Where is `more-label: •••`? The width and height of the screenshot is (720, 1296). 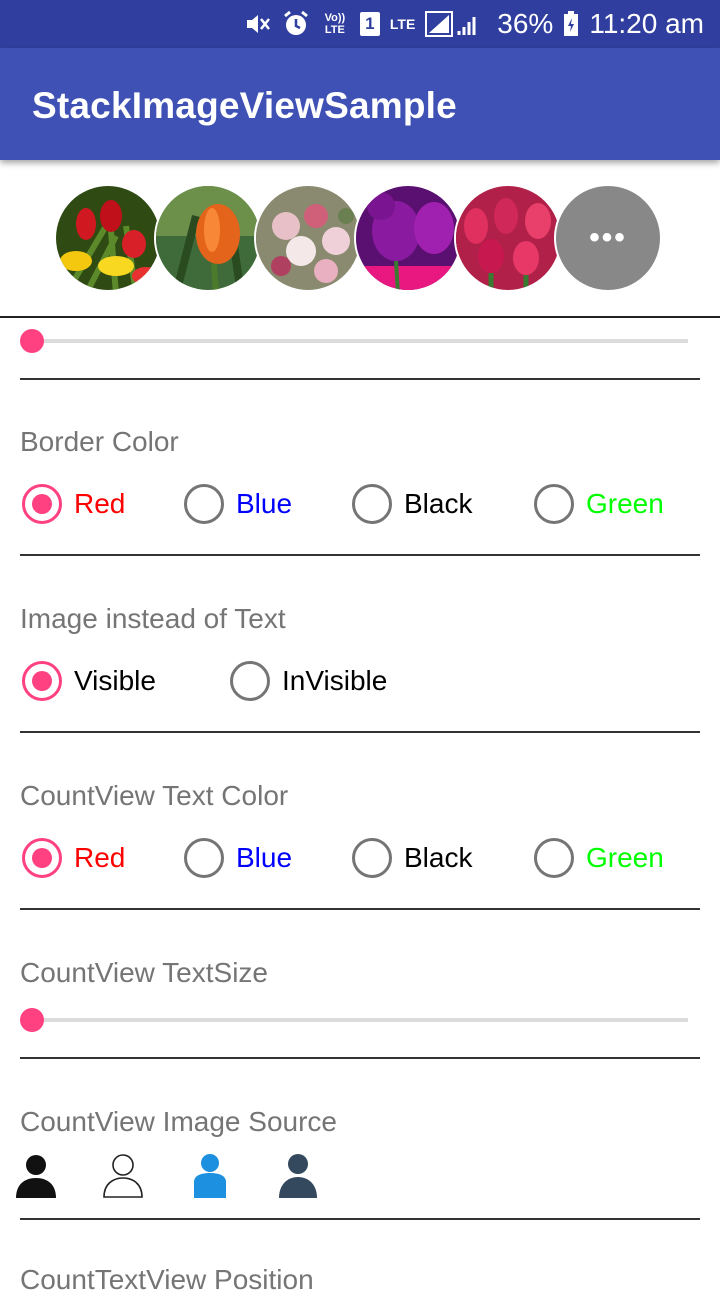 more-label: ••• is located at coordinates (608, 237).